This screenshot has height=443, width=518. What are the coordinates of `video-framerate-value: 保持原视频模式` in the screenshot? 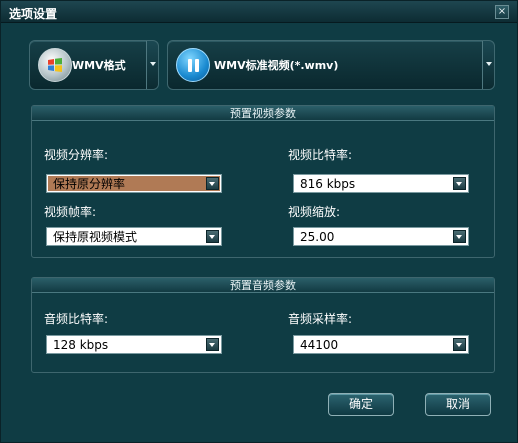 It's located at (95, 237).